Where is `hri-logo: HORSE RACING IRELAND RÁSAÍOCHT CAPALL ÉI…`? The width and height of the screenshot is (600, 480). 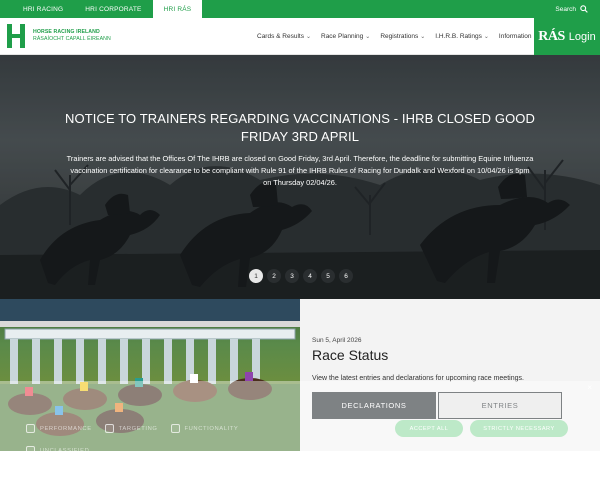
hri-logo: HORSE RACING IRELAND RÁSAÍOCHT CAPALL ÉI… is located at coordinates (58, 36).